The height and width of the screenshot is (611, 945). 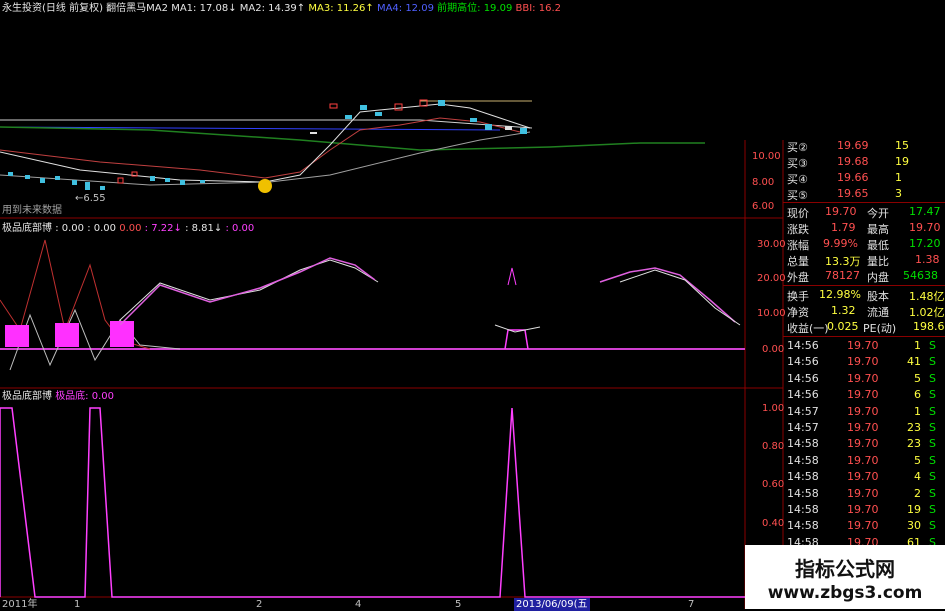 I want to click on sub2-header: 极品底部博 极品底: 0.00, so click(x=58, y=396).